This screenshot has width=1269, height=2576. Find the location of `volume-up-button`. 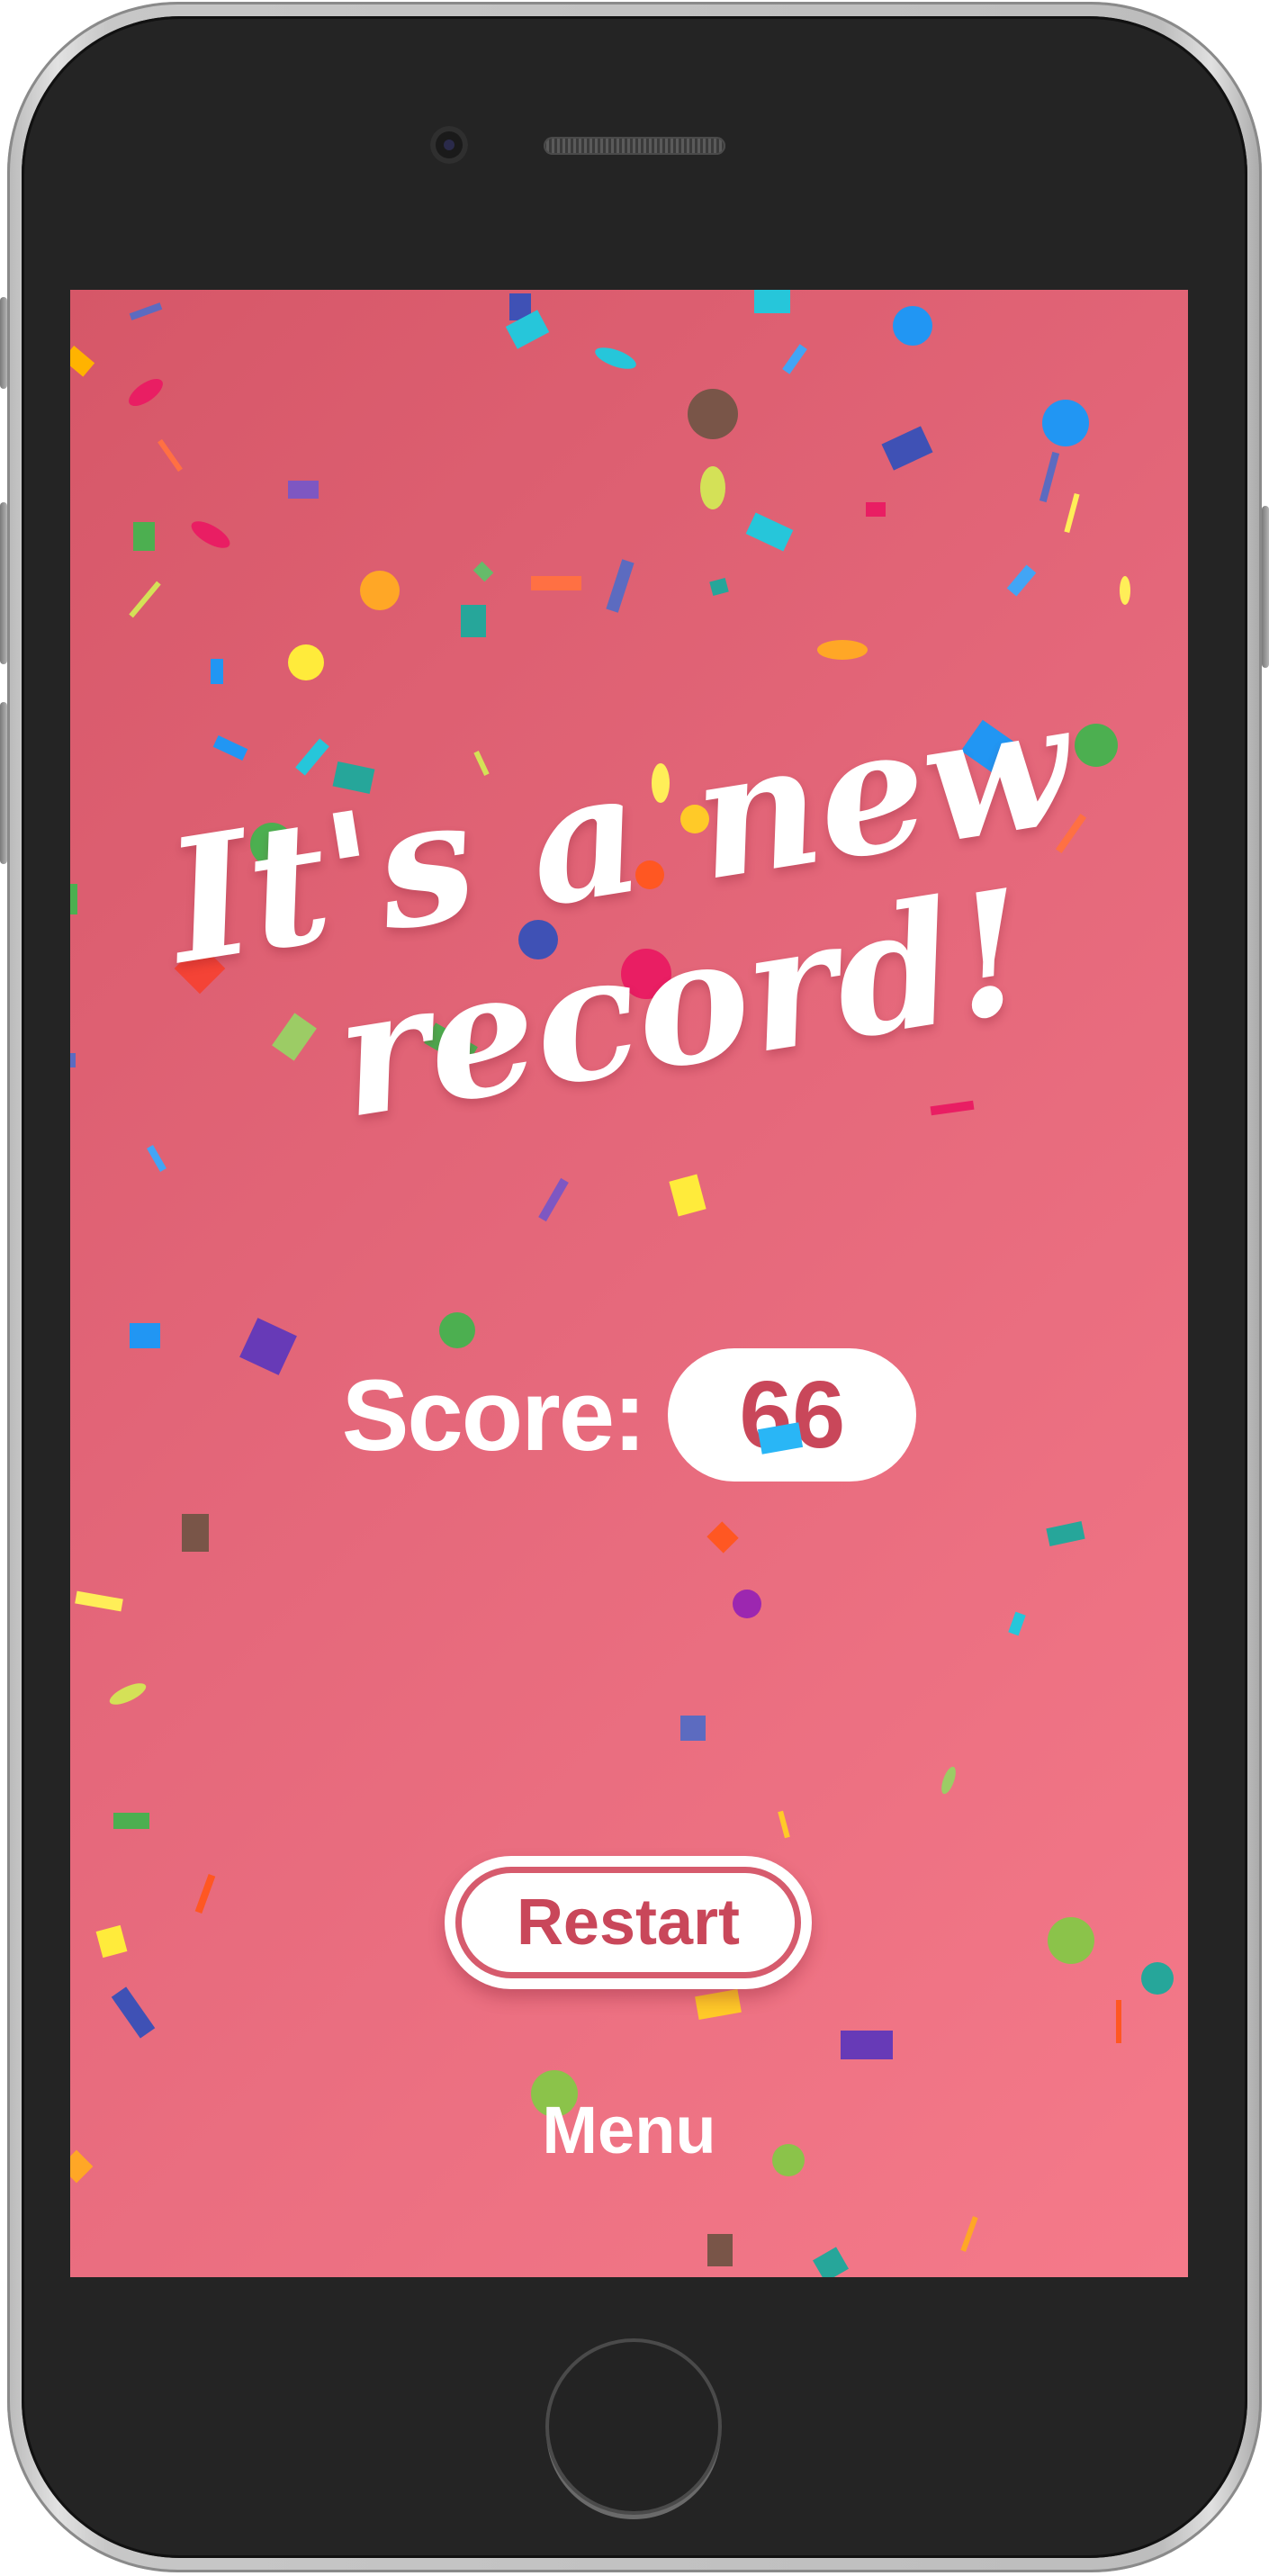

volume-up-button is located at coordinates (4, 583).